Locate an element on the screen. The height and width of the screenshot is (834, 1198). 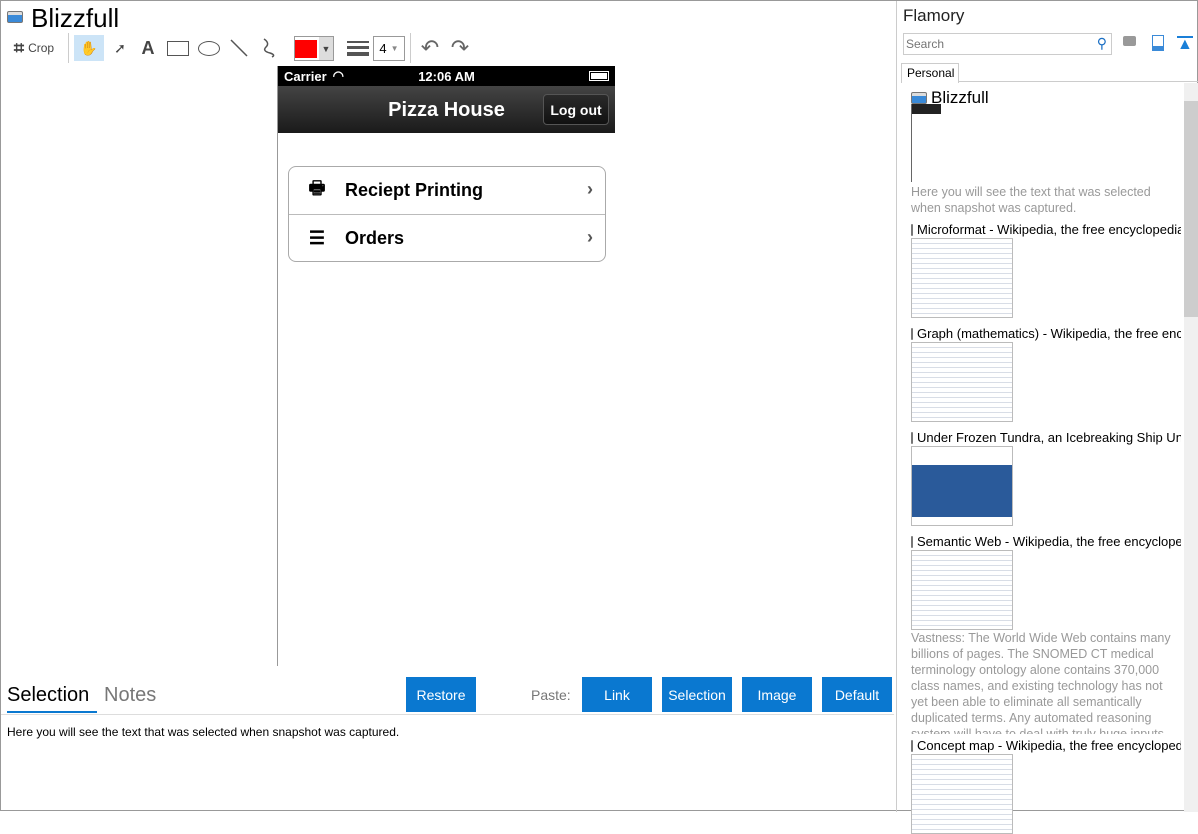
paste-selection-button: Selection is located at coordinates (697, 694).